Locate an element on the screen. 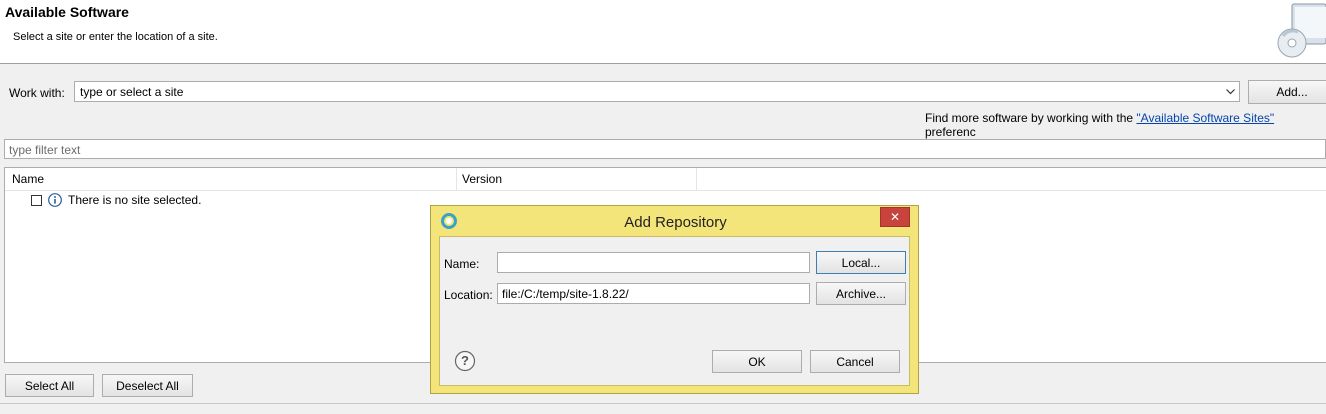 This screenshot has width=1326, height=414. help-icon: ? is located at coordinates (465, 361).